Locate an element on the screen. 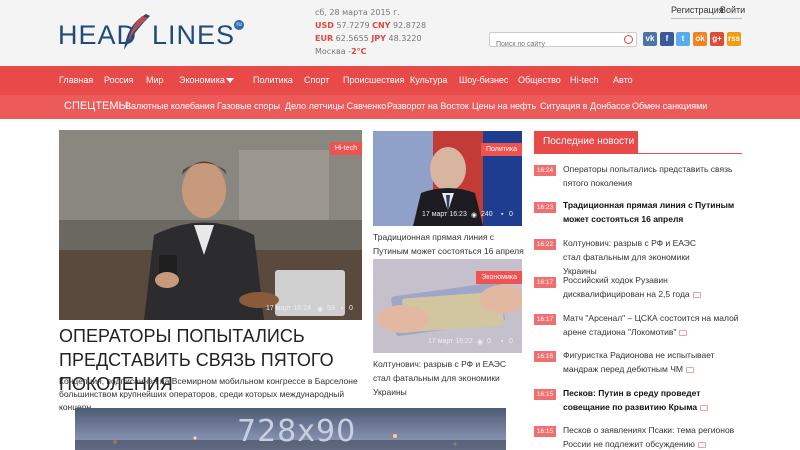  vk-icon: vk is located at coordinates (650, 39).